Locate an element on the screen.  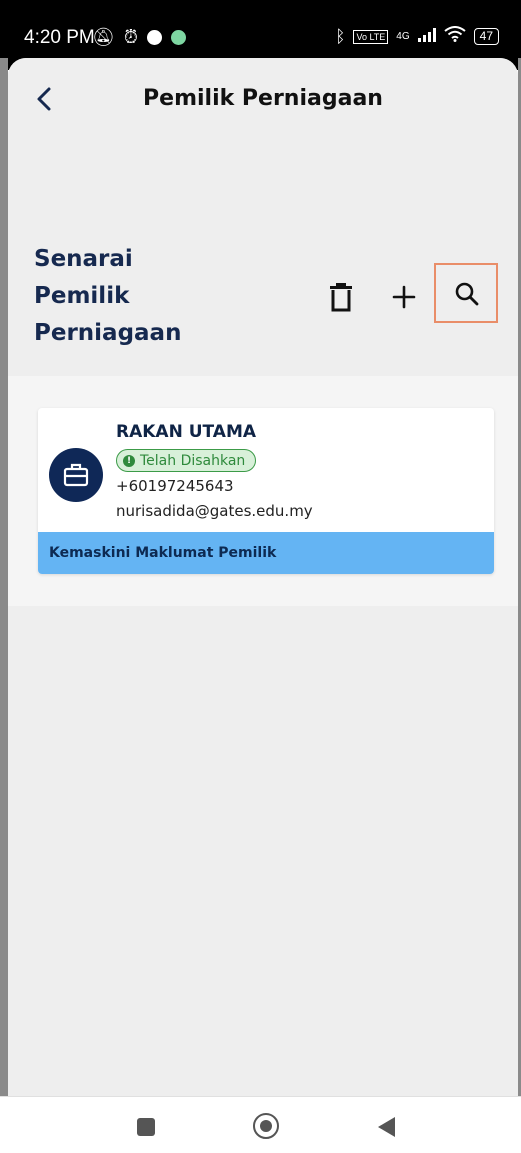
mute-icon: 🔕︎ is located at coordinates (103, 37).